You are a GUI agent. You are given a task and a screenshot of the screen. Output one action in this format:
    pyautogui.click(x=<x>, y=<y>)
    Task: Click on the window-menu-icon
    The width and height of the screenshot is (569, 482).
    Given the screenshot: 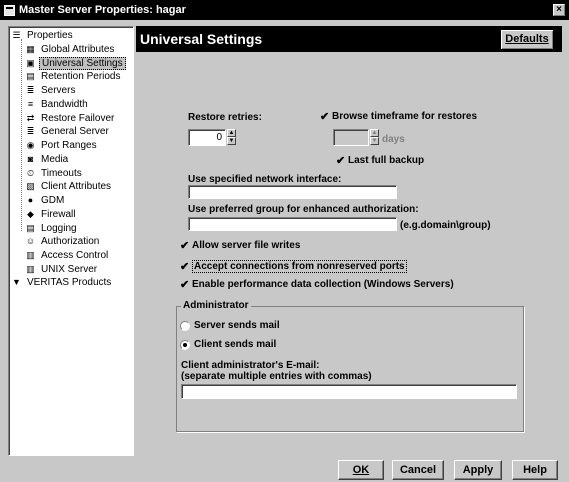 What is the action you would take?
    pyautogui.click(x=9, y=10)
    